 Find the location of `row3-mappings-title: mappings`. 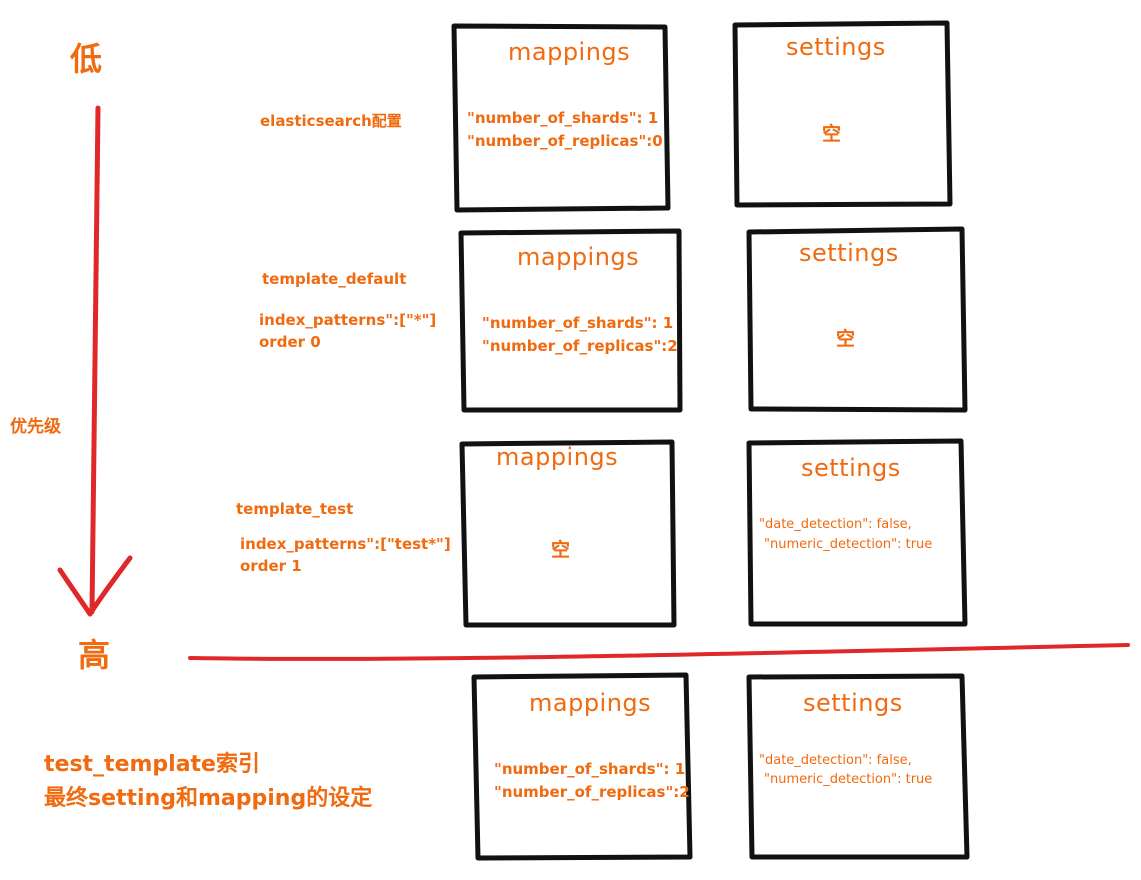

row3-mappings-title: mappings is located at coordinates (557, 457).